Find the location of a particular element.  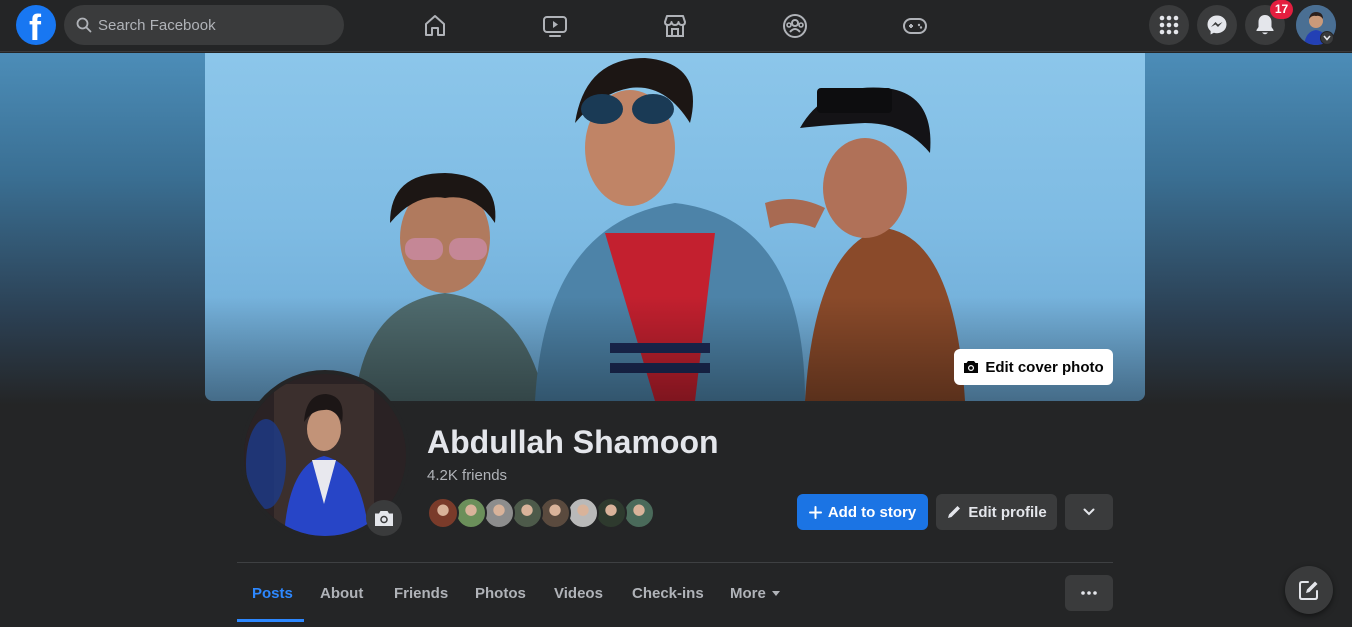

tab-more-label: More is located at coordinates (748, 593).